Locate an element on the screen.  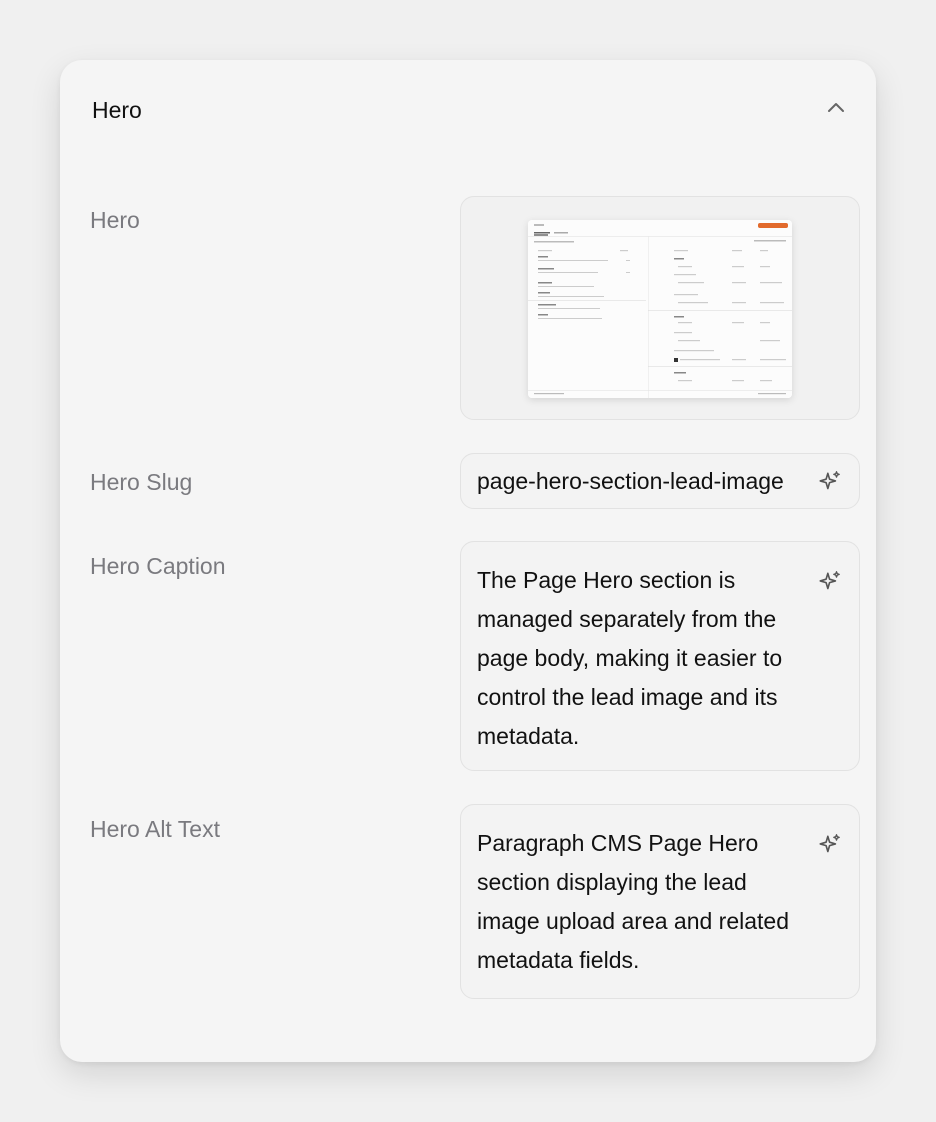
hero-slug-input is located at coordinates (637, 481).